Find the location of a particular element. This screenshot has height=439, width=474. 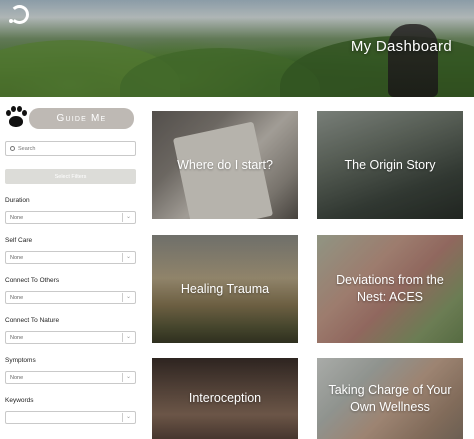

search-input: Search is located at coordinates (70, 148).